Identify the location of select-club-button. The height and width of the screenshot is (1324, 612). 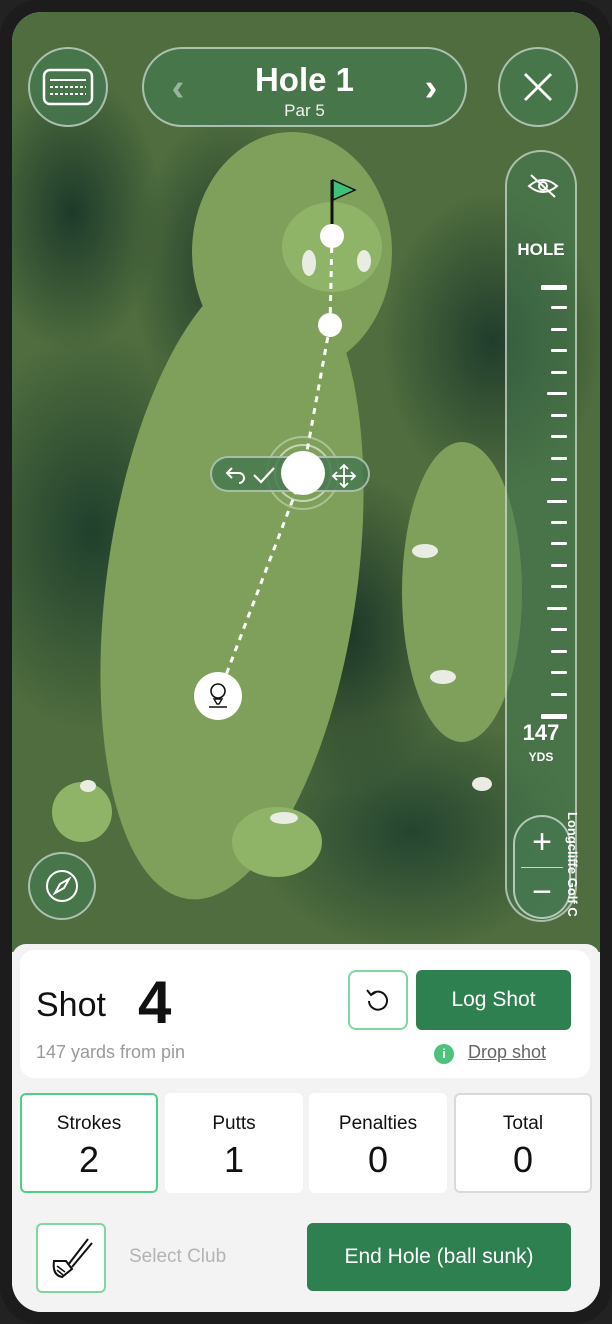
(71, 1258).